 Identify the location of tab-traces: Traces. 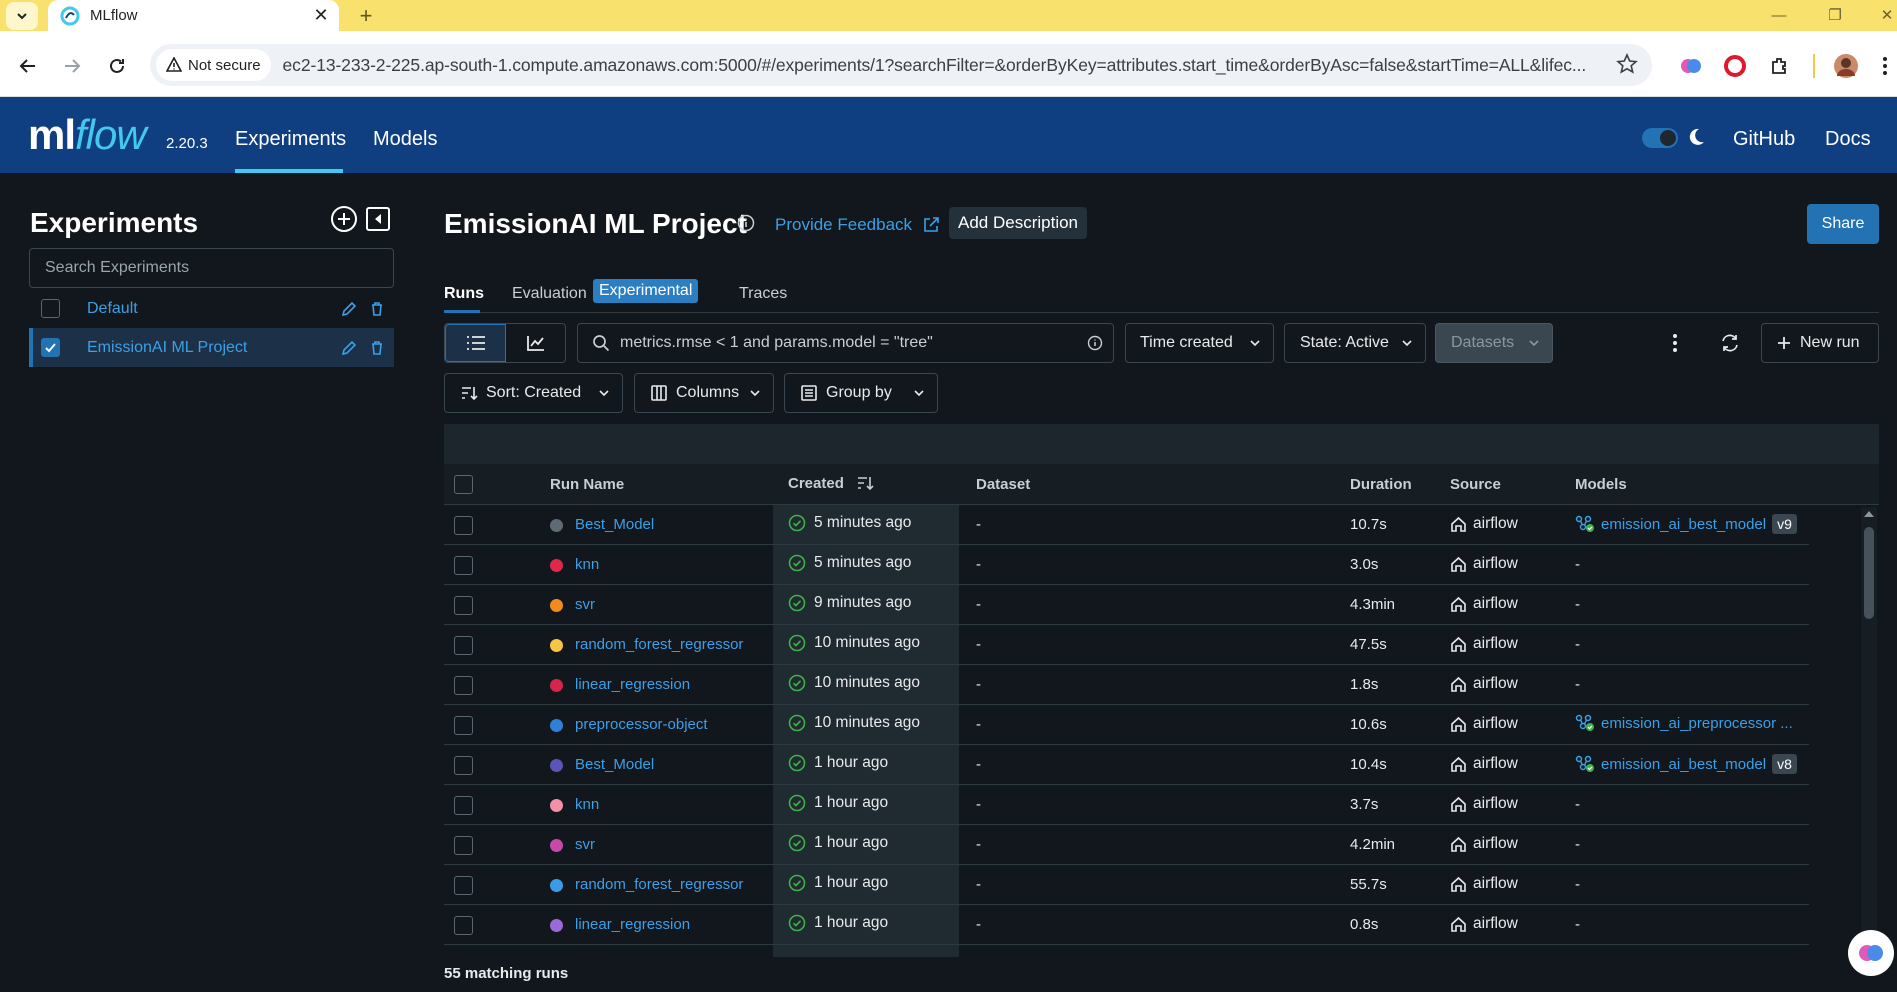
(763, 294).